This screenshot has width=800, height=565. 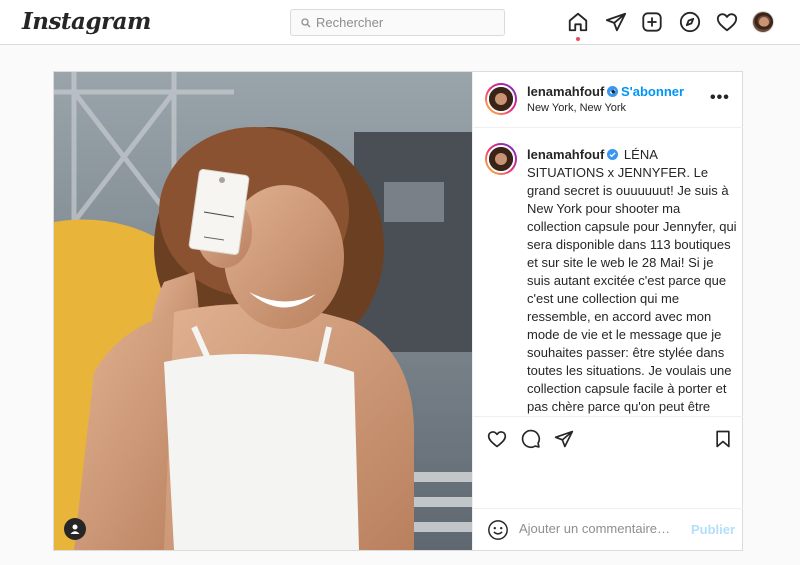 What do you see at coordinates (599, 528) in the screenshot?
I see `comment-input` at bounding box center [599, 528].